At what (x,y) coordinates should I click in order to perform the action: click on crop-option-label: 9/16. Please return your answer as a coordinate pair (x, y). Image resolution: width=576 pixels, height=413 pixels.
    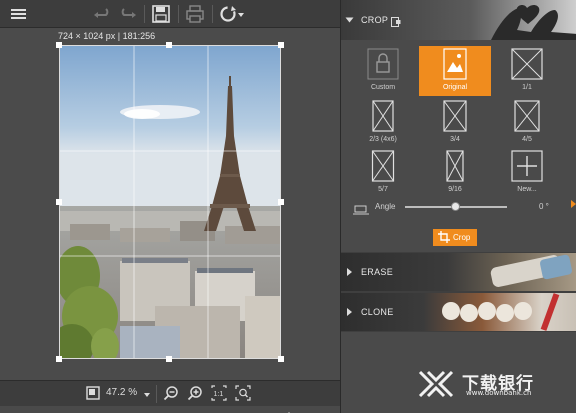
    Looking at the image, I should click on (455, 189).